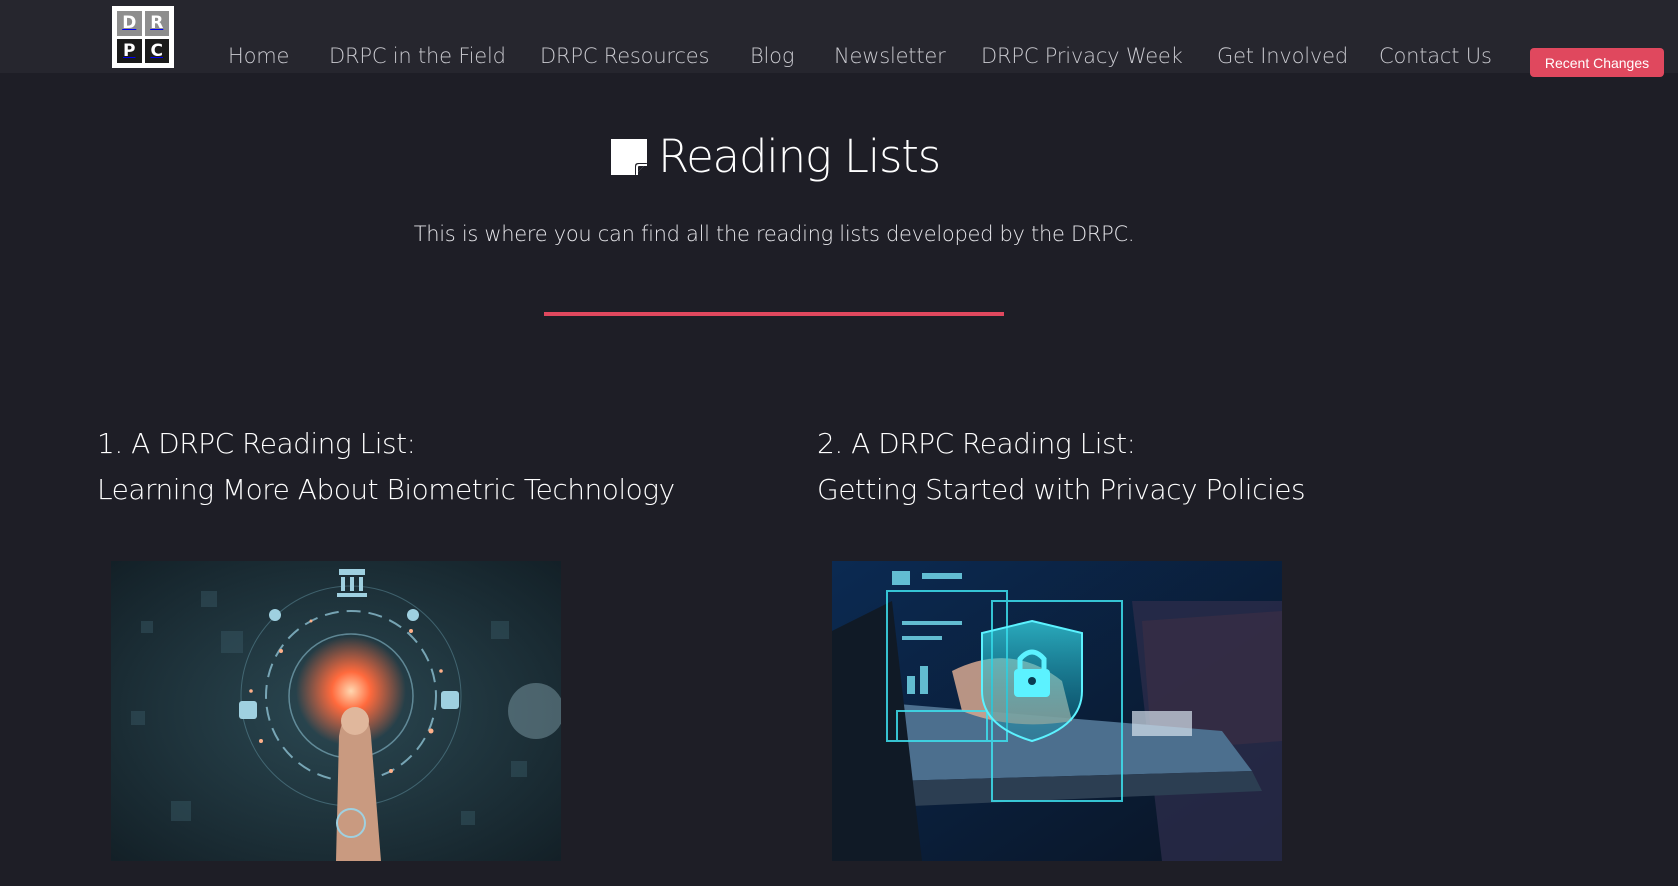 The image size is (1678, 886). I want to click on section-divider, so click(774, 314).